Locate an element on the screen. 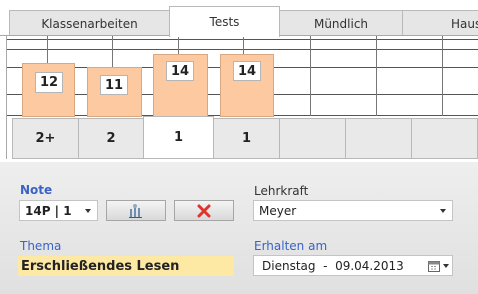  tab-haus: Haus is located at coordinates (440, 23).